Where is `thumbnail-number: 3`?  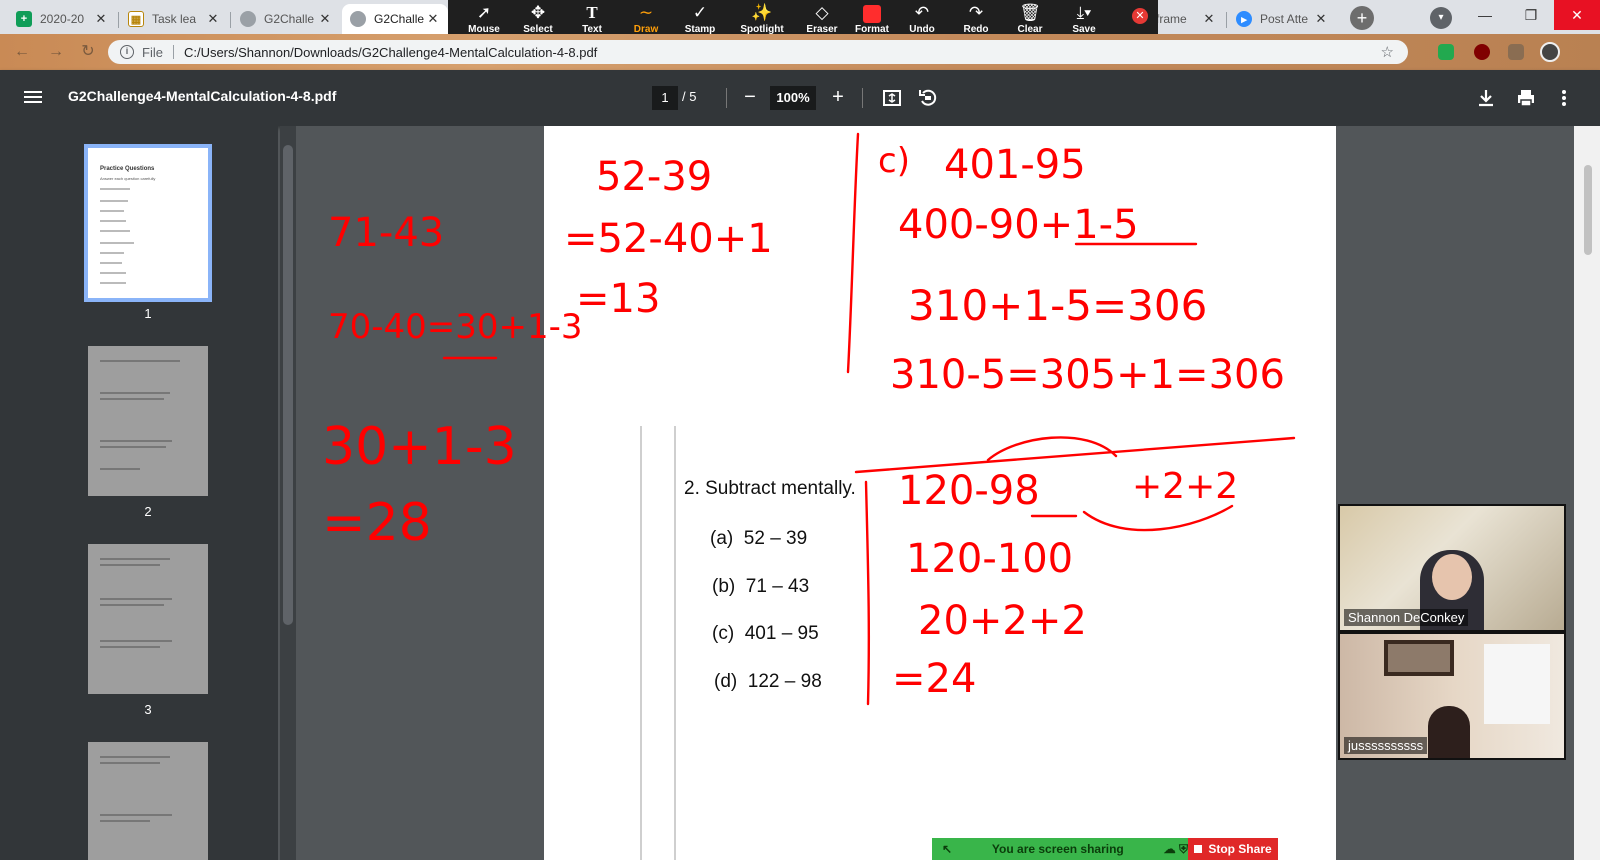
thumbnail-number: 3 is located at coordinates (148, 709).